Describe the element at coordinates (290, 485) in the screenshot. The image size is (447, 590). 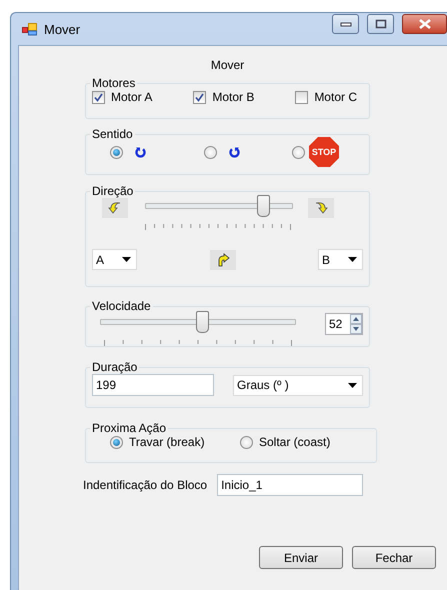
I see `block-id-field: Inicio_1` at that location.